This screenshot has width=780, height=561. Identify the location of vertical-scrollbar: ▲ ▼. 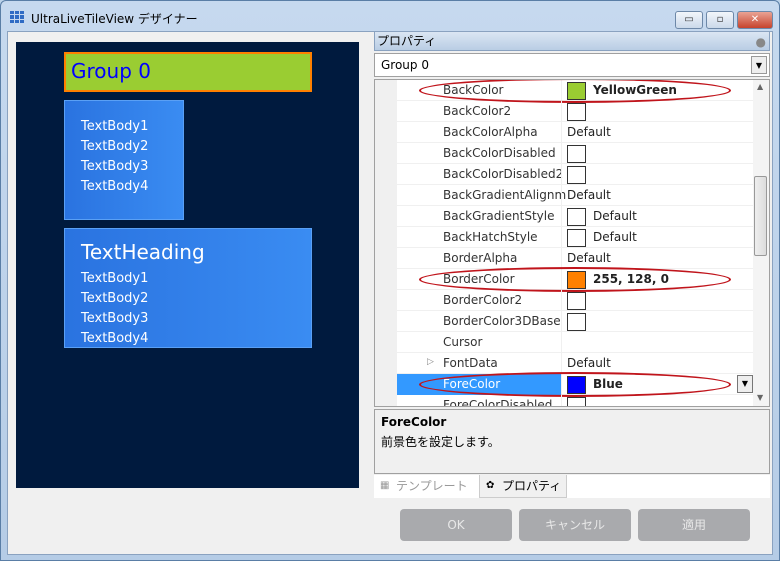
(761, 243).